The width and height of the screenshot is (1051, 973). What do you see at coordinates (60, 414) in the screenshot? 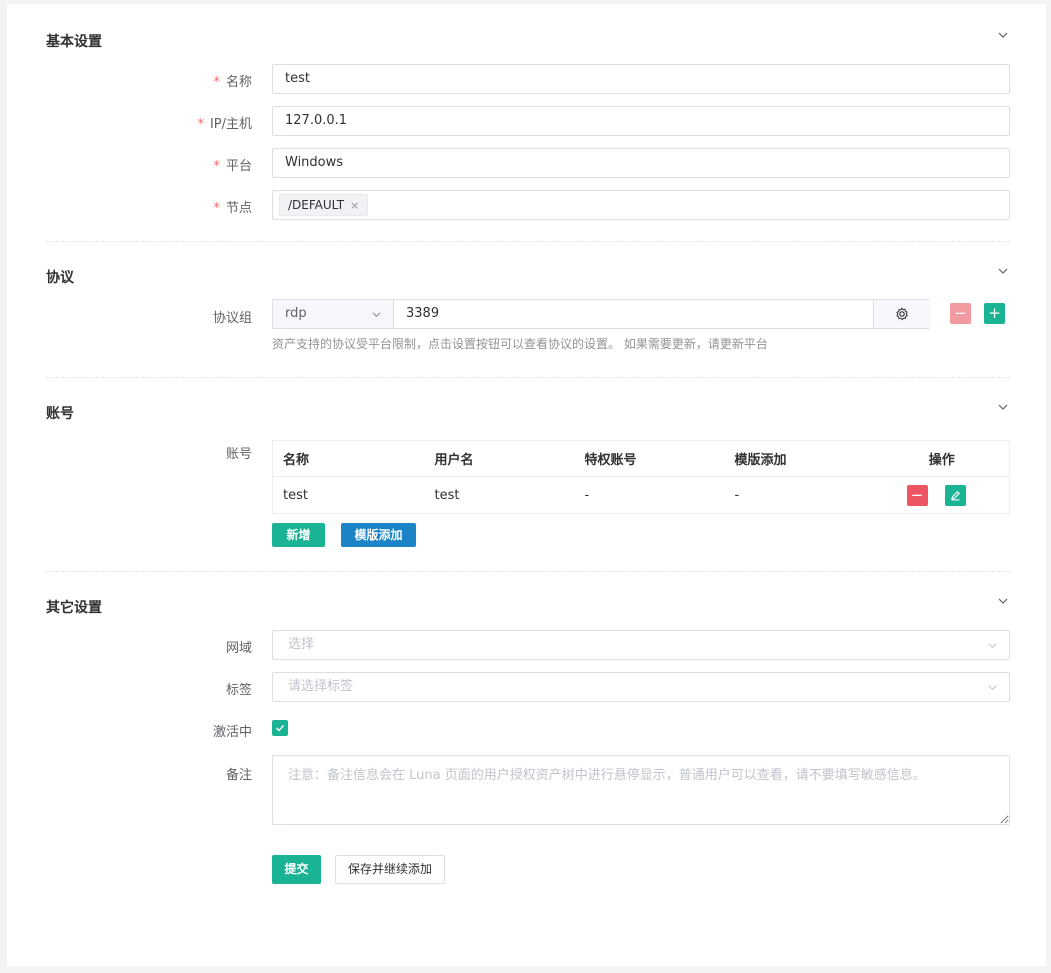
I see `section-title-account: 账号` at bounding box center [60, 414].